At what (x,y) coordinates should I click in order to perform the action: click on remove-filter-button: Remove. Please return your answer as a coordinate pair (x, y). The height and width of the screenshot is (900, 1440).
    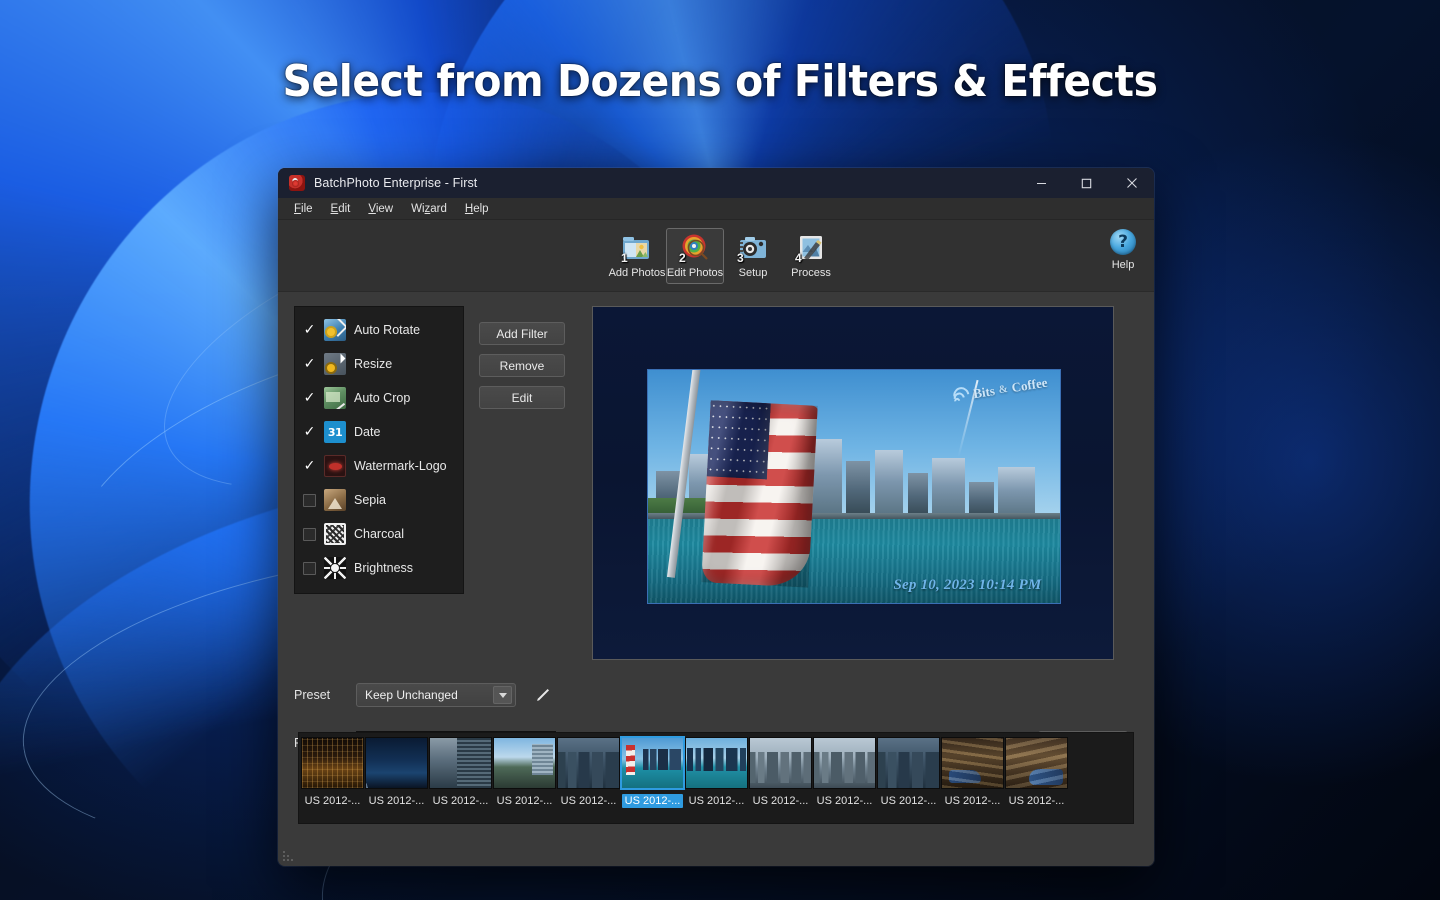
    Looking at the image, I should click on (522, 365).